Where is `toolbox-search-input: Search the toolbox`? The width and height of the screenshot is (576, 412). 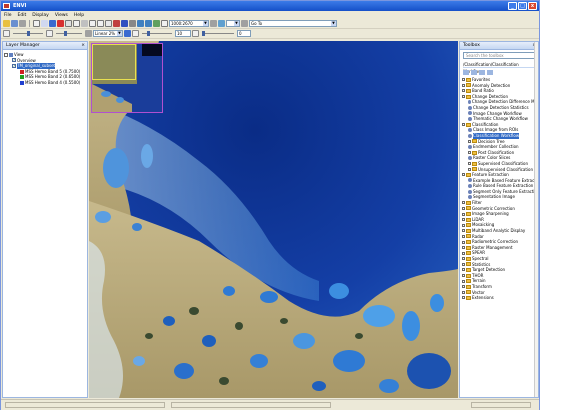
toolbox-search-input: Search the toolbox is located at coordinates (499, 55).